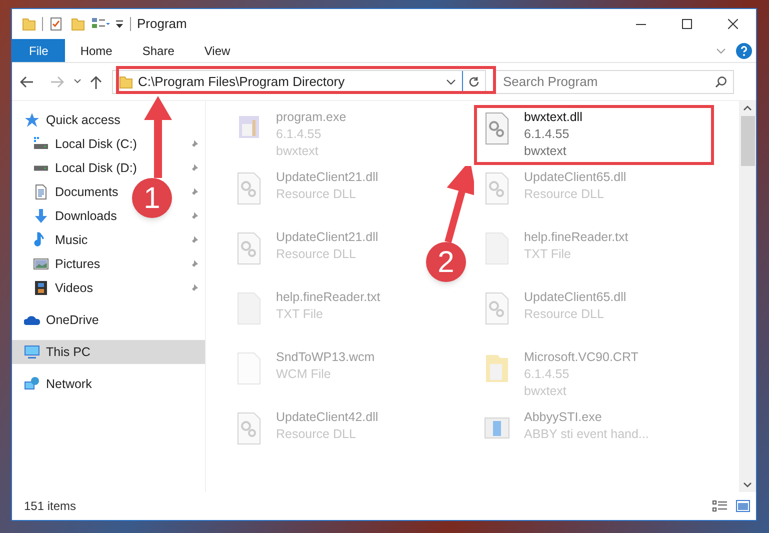 This screenshot has width=769, height=533. I want to click on file-name: UpdateClient42.dll, so click(327, 417).